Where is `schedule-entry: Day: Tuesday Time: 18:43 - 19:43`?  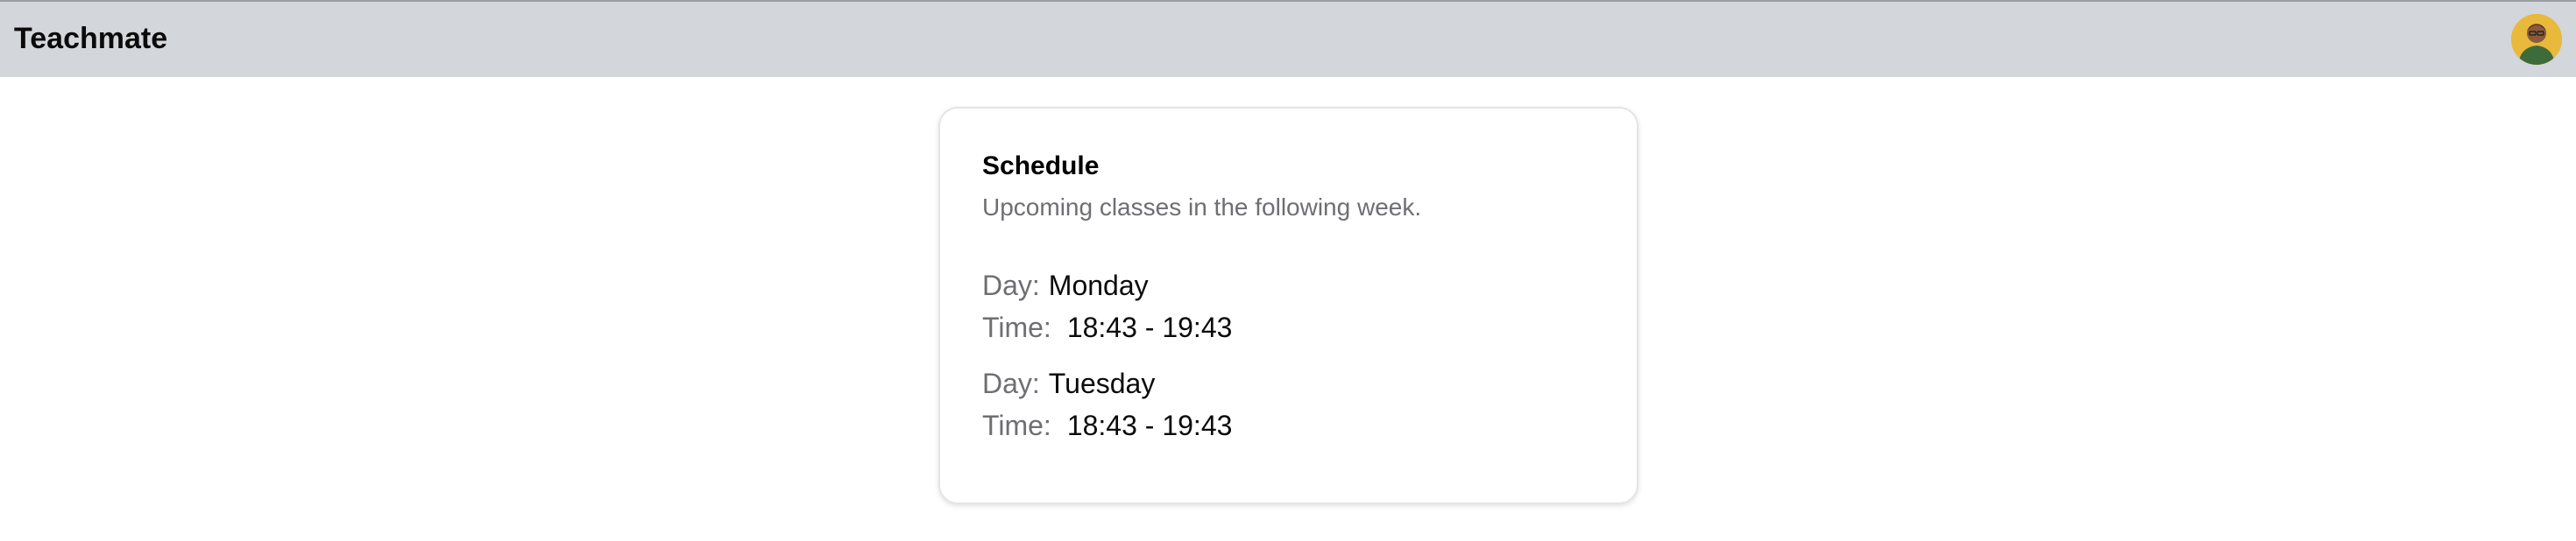
schedule-entry: Day: Tuesday Time: 18:43 - 19:43 is located at coordinates (1289, 404).